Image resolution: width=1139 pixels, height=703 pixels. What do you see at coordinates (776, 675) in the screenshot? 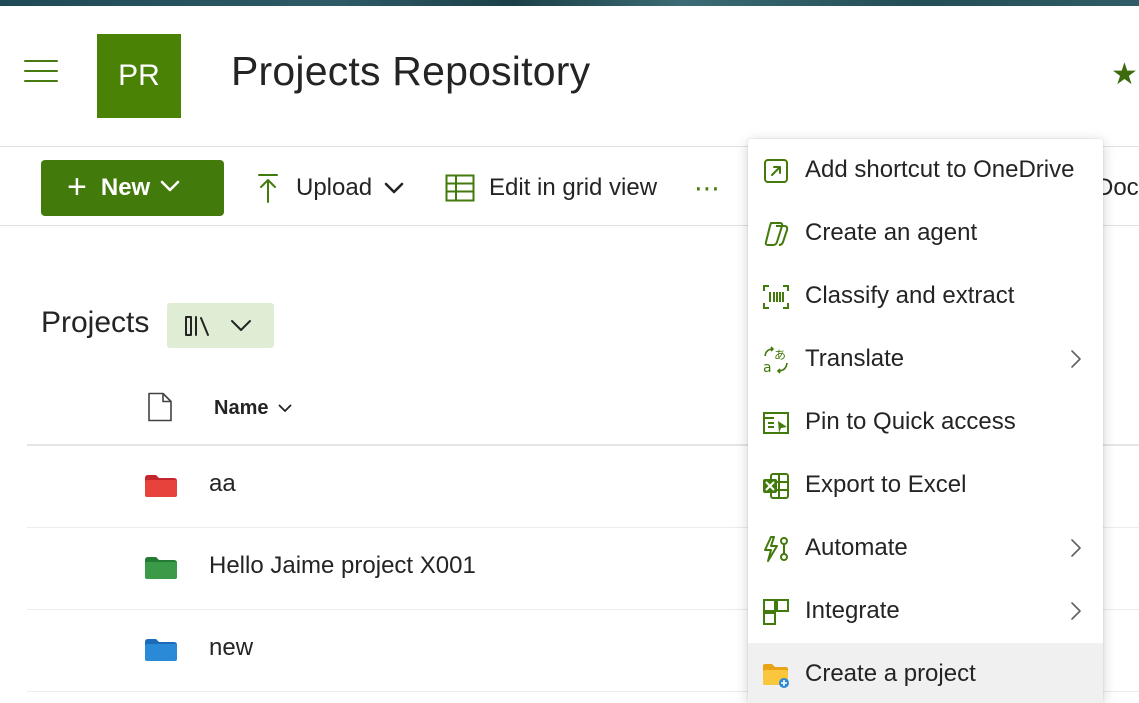
I see `project-folder-icon` at bounding box center [776, 675].